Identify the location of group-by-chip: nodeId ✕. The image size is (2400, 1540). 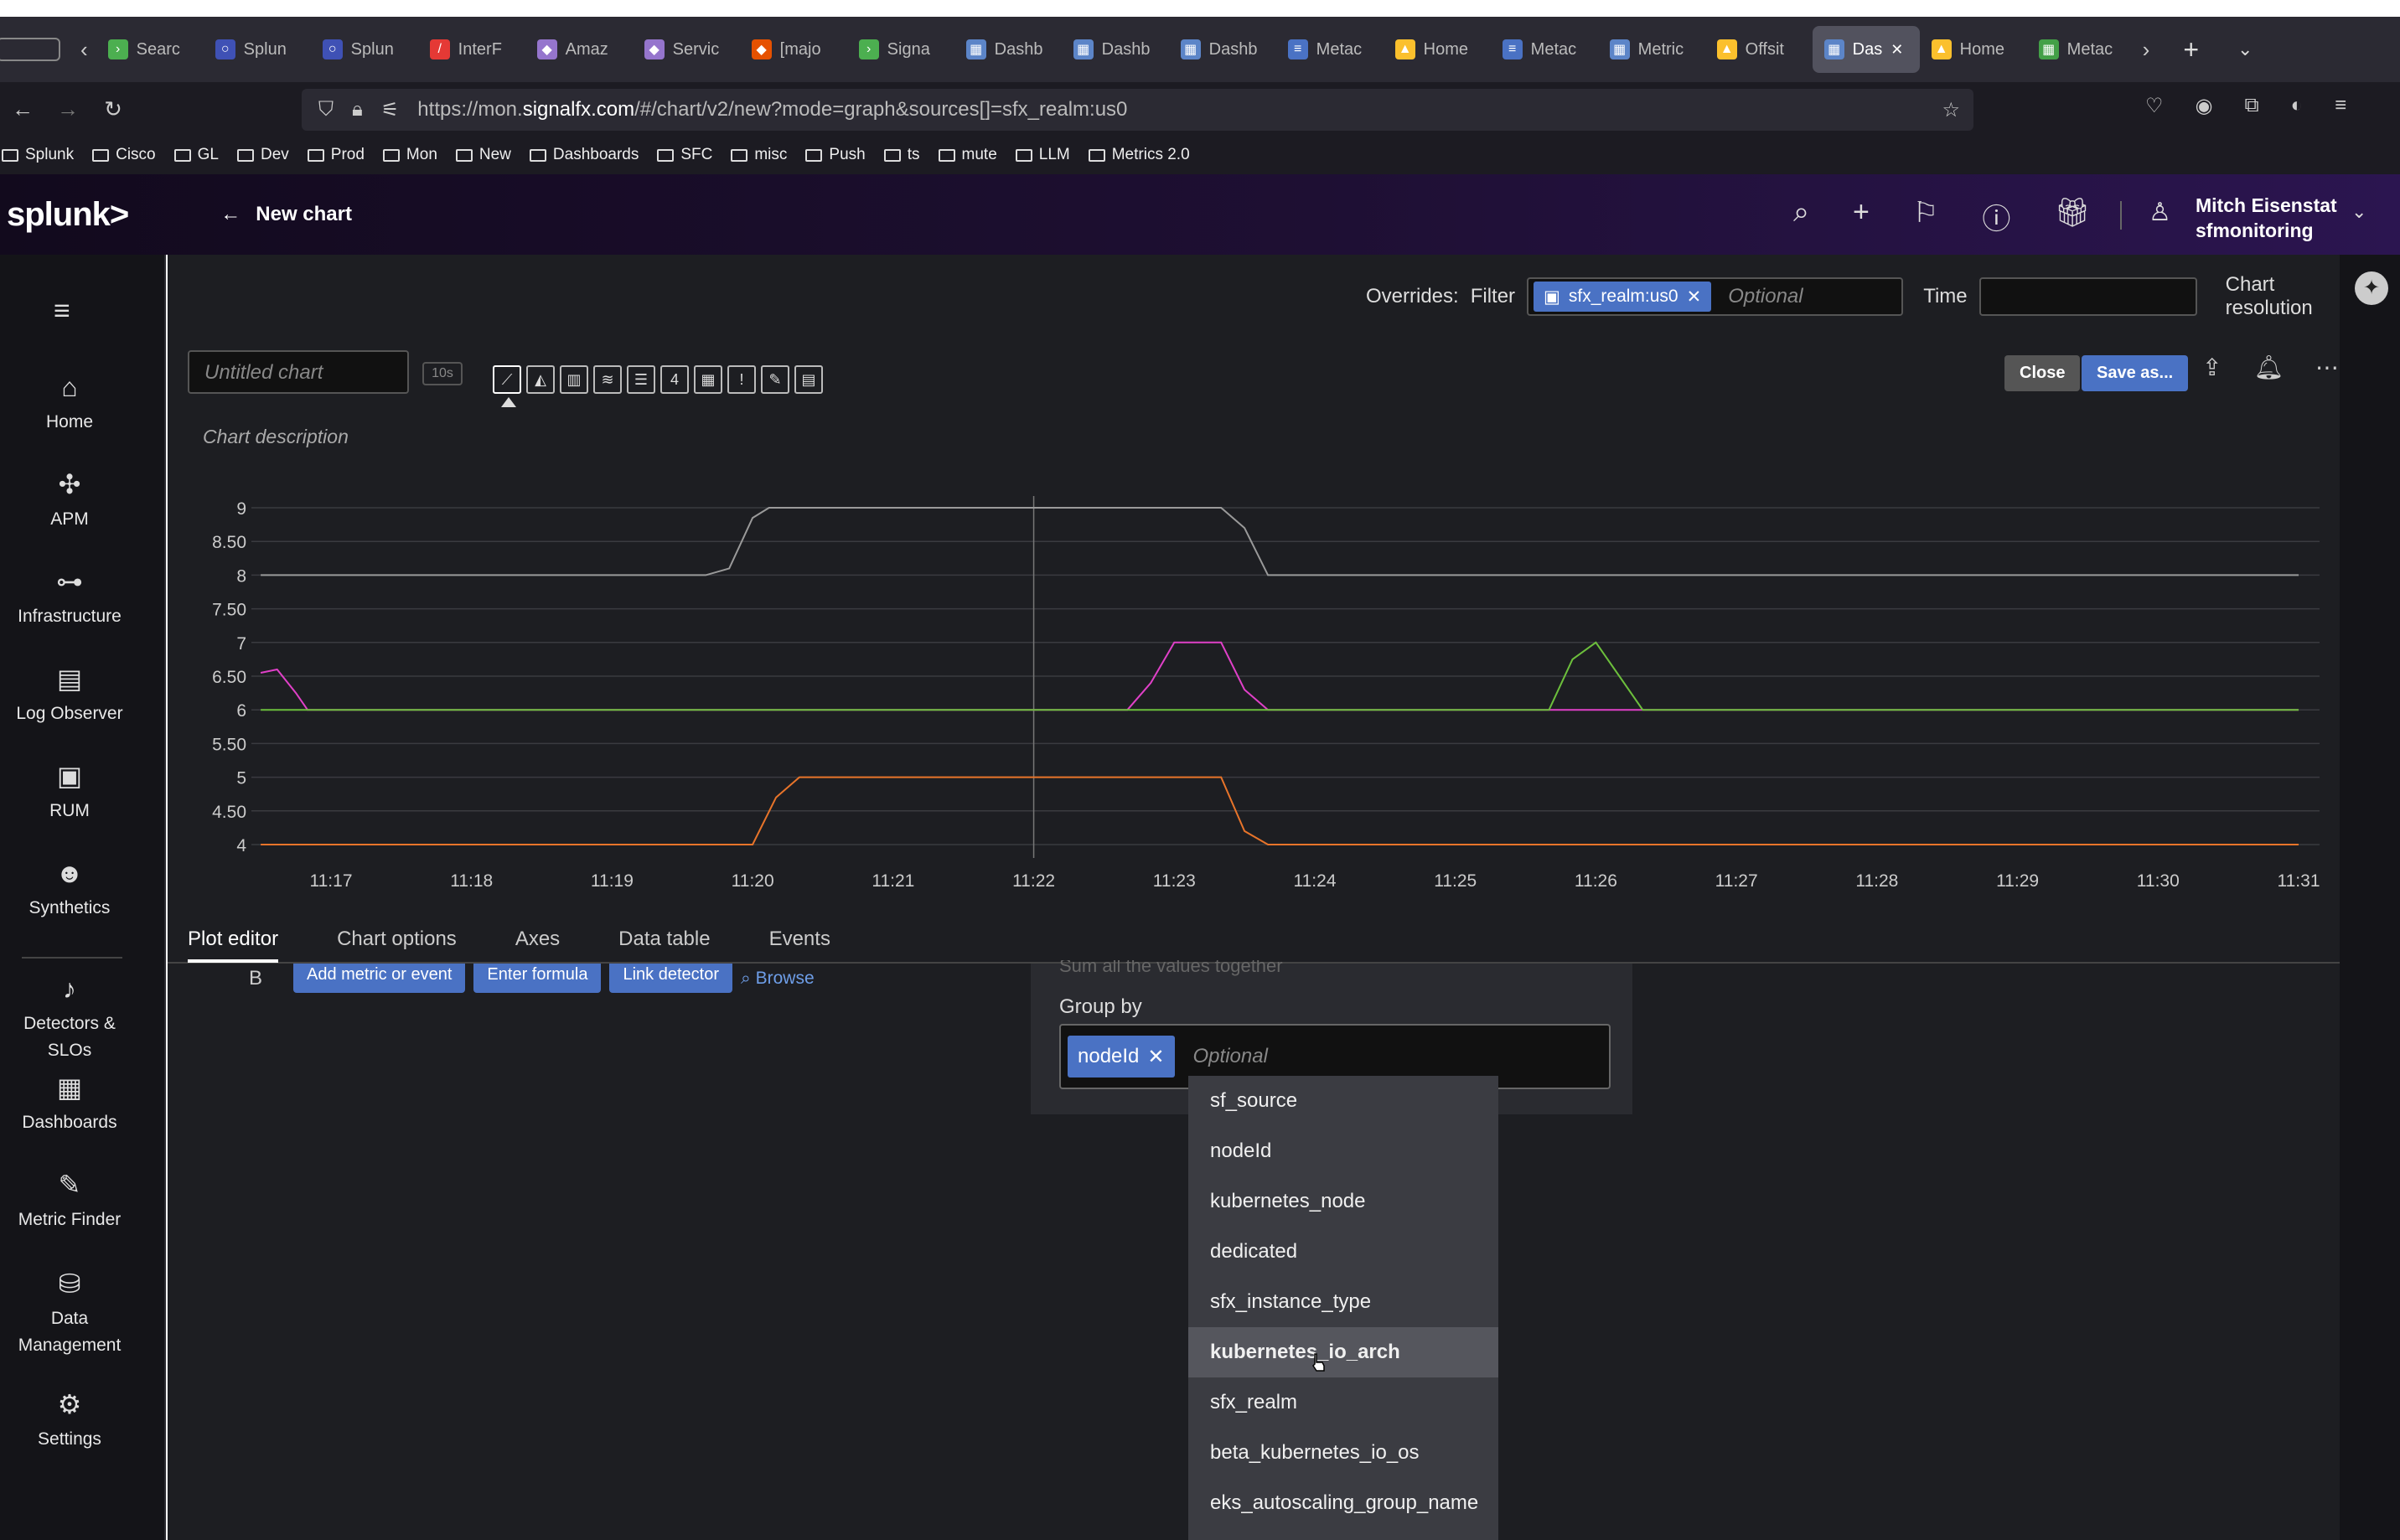
(1121, 1056).